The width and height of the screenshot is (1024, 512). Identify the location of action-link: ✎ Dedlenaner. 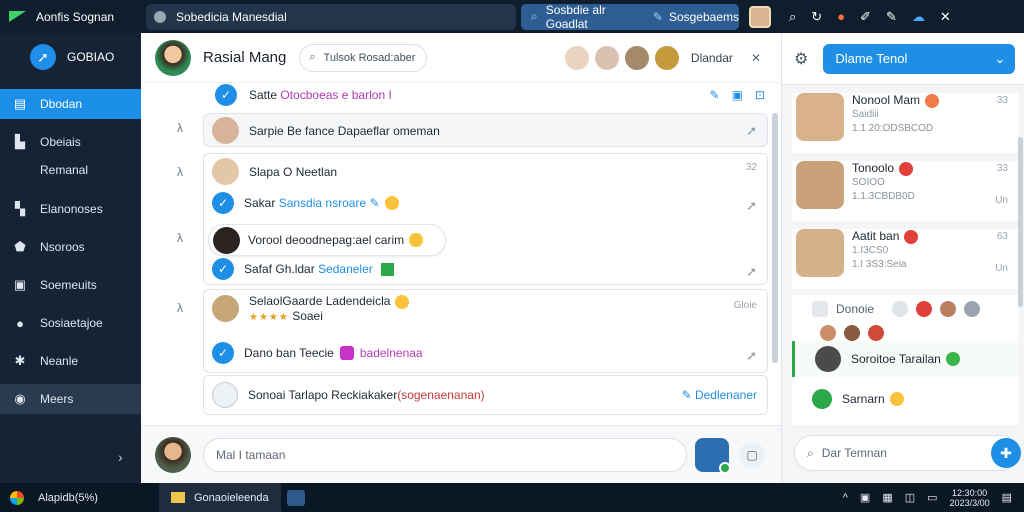
(719, 395).